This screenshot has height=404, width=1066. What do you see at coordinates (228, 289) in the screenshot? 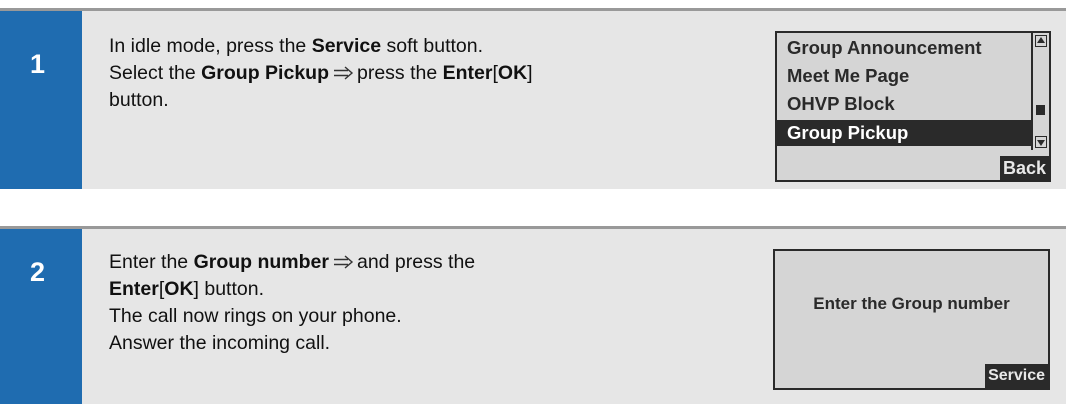
I see `text: ] button.` at bounding box center [228, 289].